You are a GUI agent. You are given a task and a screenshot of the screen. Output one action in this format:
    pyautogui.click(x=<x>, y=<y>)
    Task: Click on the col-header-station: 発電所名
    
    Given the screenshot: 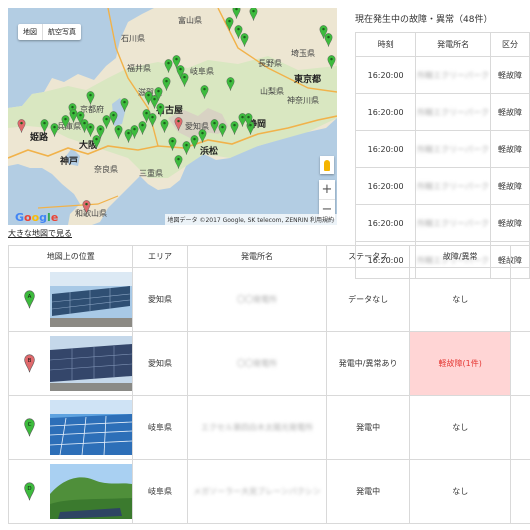 What is the action you would take?
    pyautogui.click(x=453, y=44)
    